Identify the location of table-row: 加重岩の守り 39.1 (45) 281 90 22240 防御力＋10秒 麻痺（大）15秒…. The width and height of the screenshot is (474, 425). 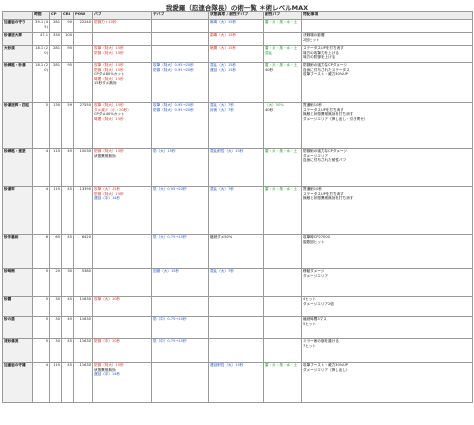
(237, 26).